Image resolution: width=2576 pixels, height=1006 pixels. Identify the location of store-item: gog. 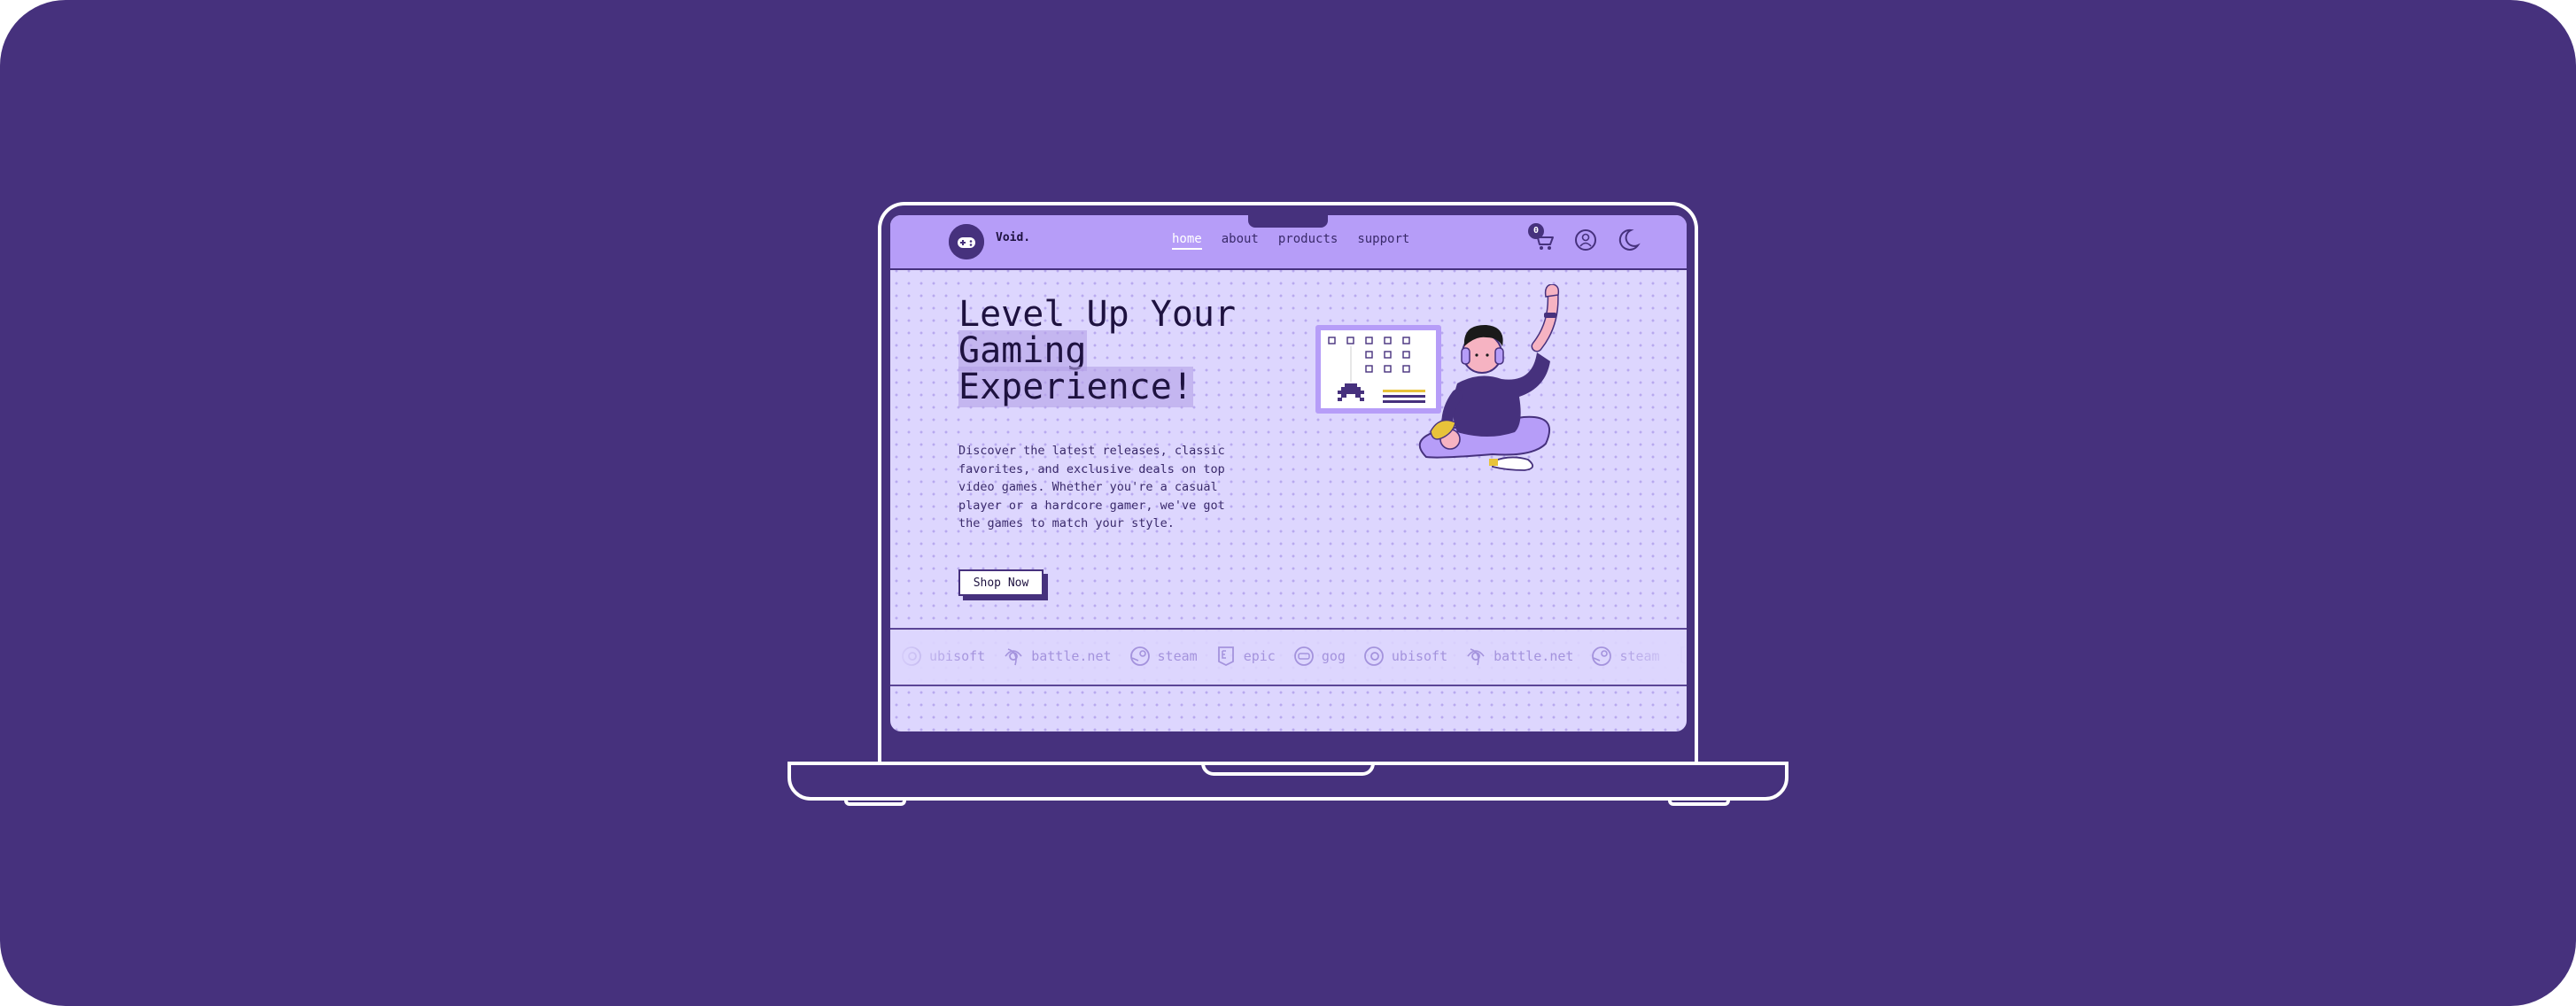
(1319, 656).